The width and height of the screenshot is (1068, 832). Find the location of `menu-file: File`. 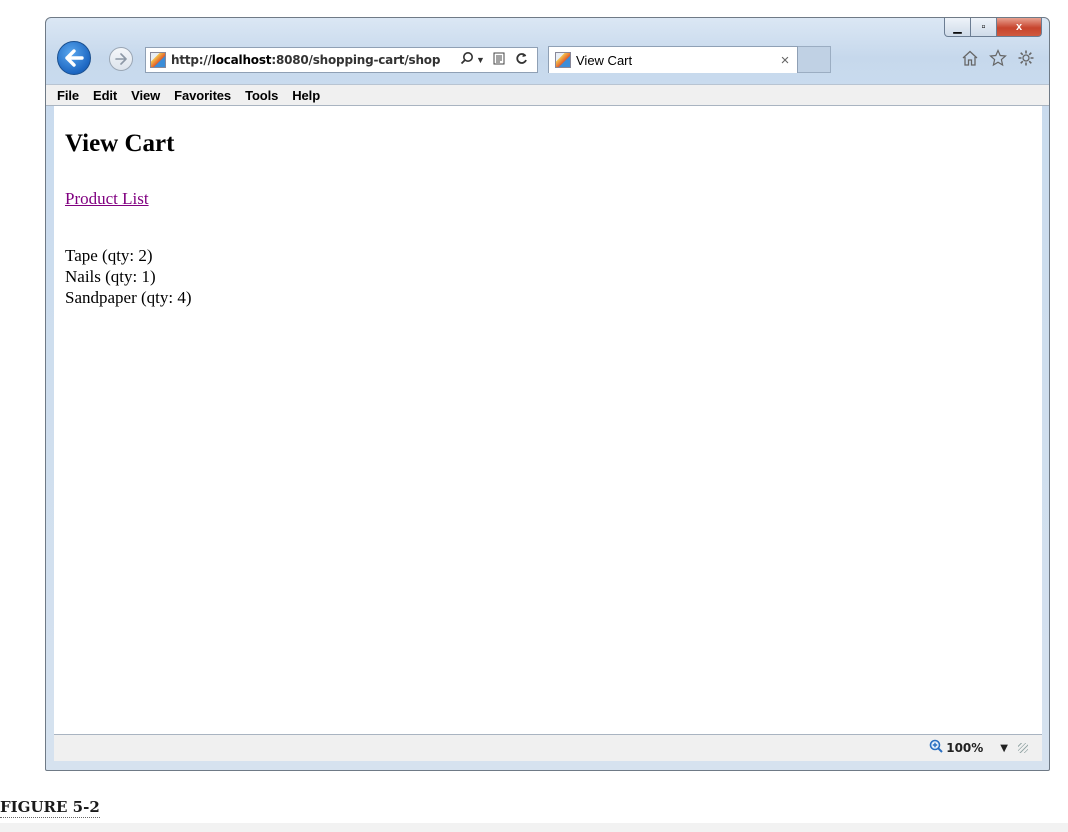

menu-file: File is located at coordinates (69, 95).